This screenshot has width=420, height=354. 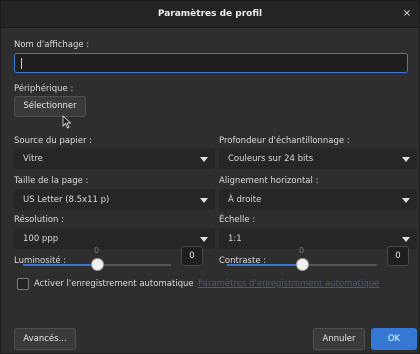 I want to click on cancel-button: Annuler, so click(x=339, y=339).